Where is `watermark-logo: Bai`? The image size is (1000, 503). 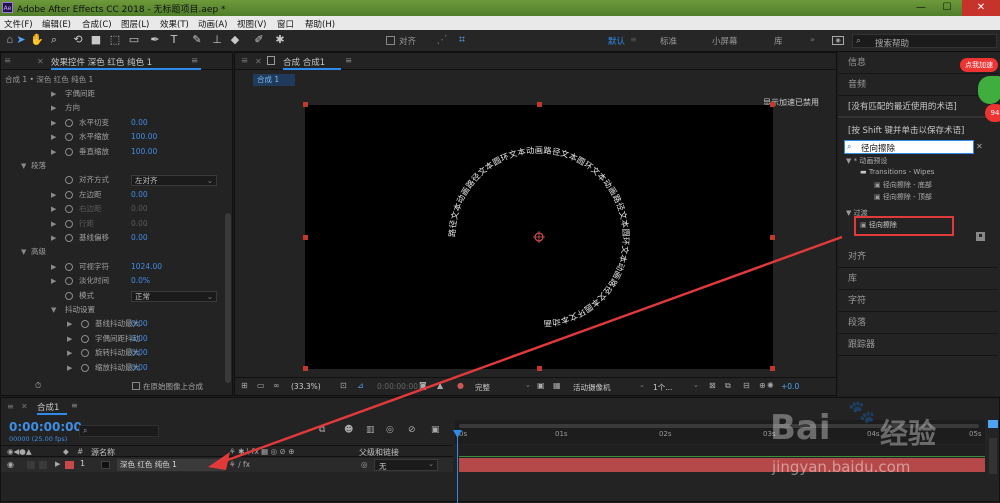 watermark-logo: Bai is located at coordinates (800, 428).